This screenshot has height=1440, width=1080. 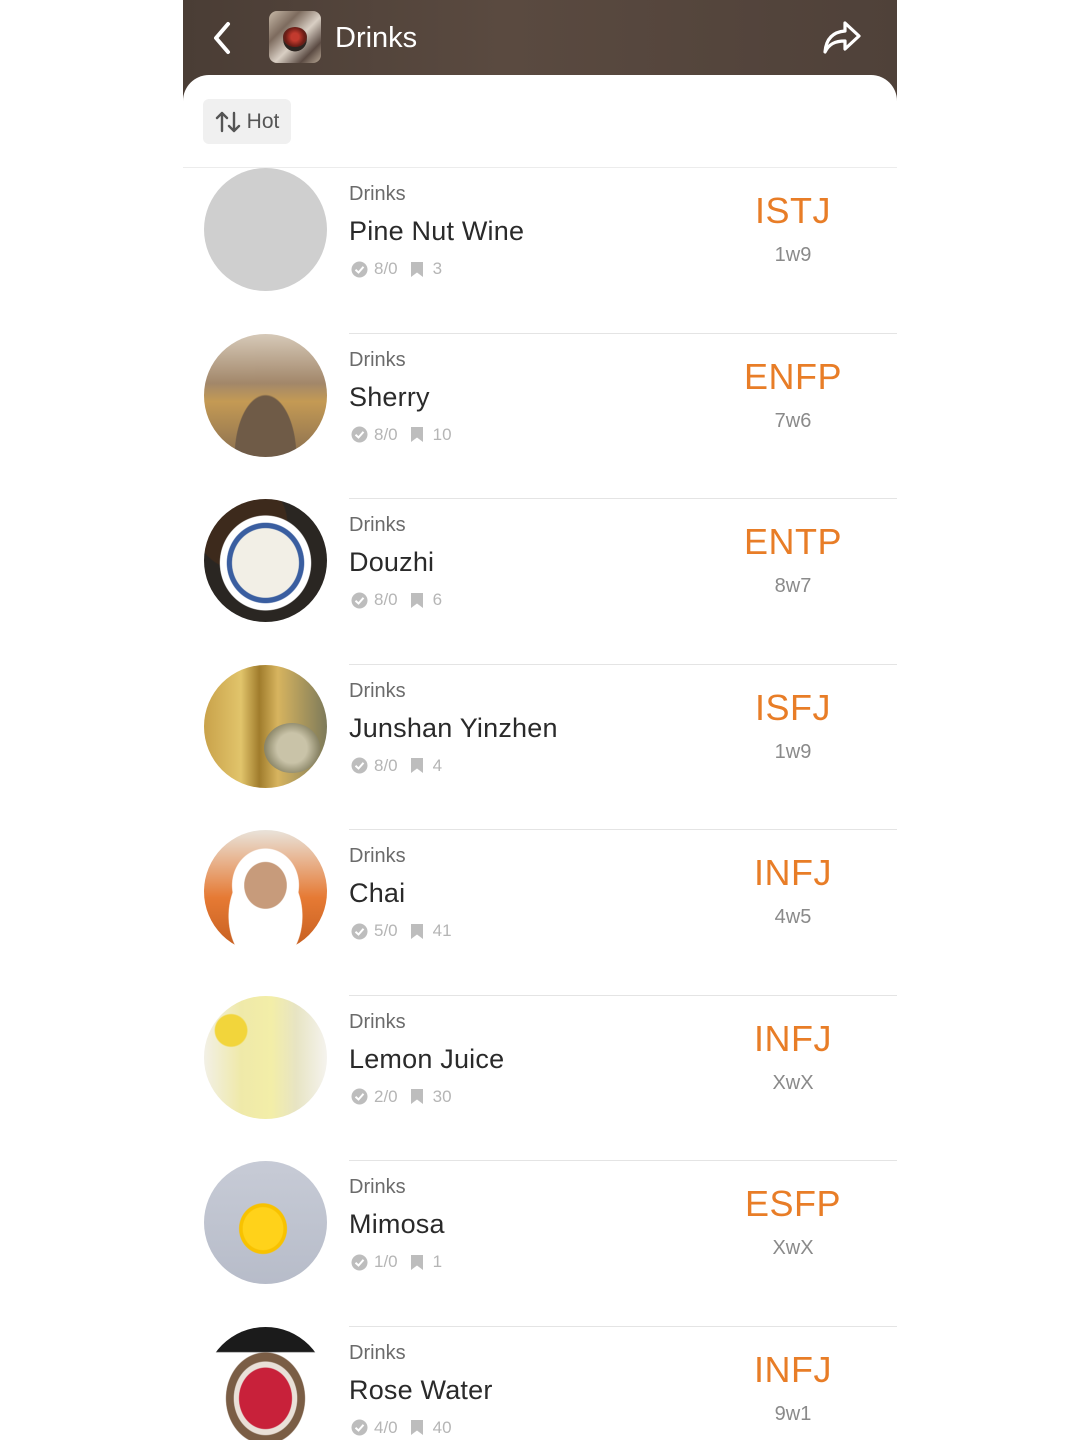 What do you see at coordinates (792, 707) in the screenshot?
I see `mbti-type: ISFJ` at bounding box center [792, 707].